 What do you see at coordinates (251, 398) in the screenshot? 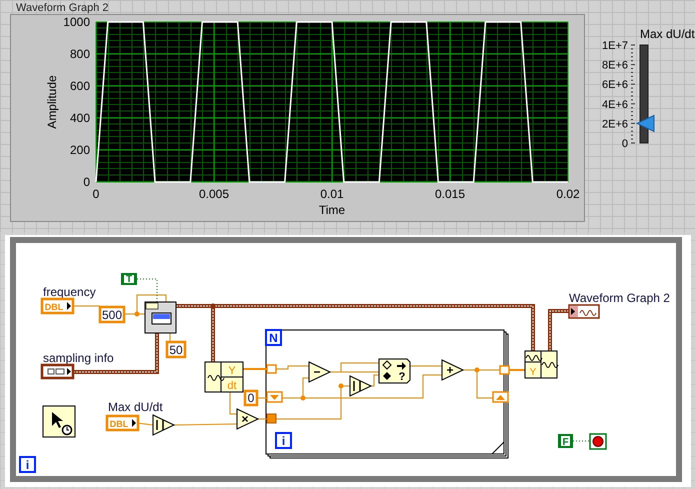
I see `numeric-constant: 0` at bounding box center [251, 398].